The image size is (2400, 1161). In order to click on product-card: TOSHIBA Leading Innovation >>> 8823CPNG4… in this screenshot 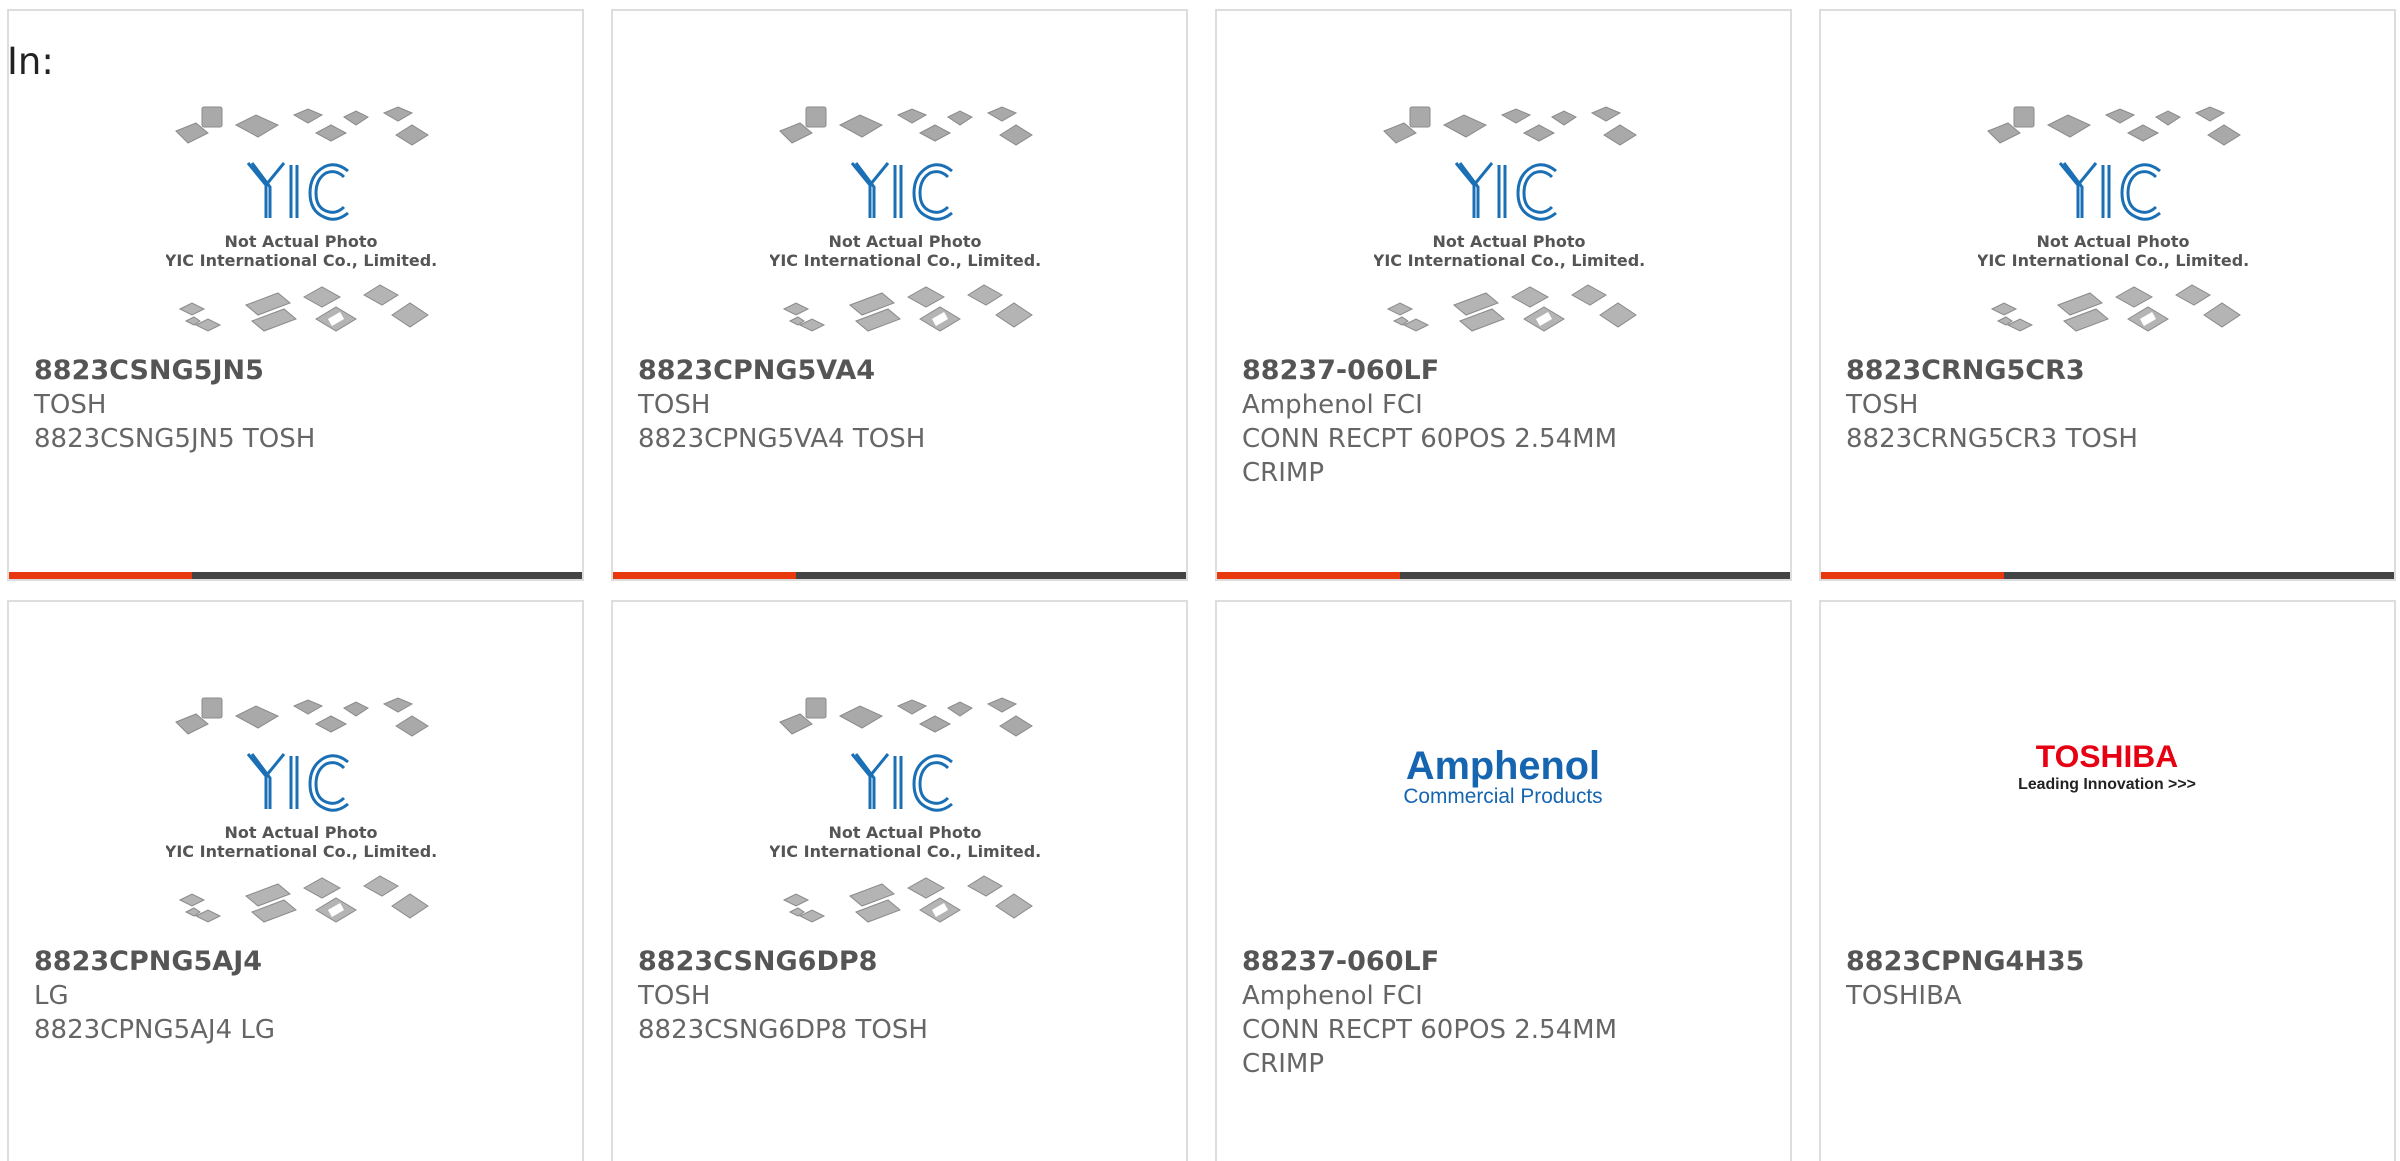, I will do `click(2107, 880)`.